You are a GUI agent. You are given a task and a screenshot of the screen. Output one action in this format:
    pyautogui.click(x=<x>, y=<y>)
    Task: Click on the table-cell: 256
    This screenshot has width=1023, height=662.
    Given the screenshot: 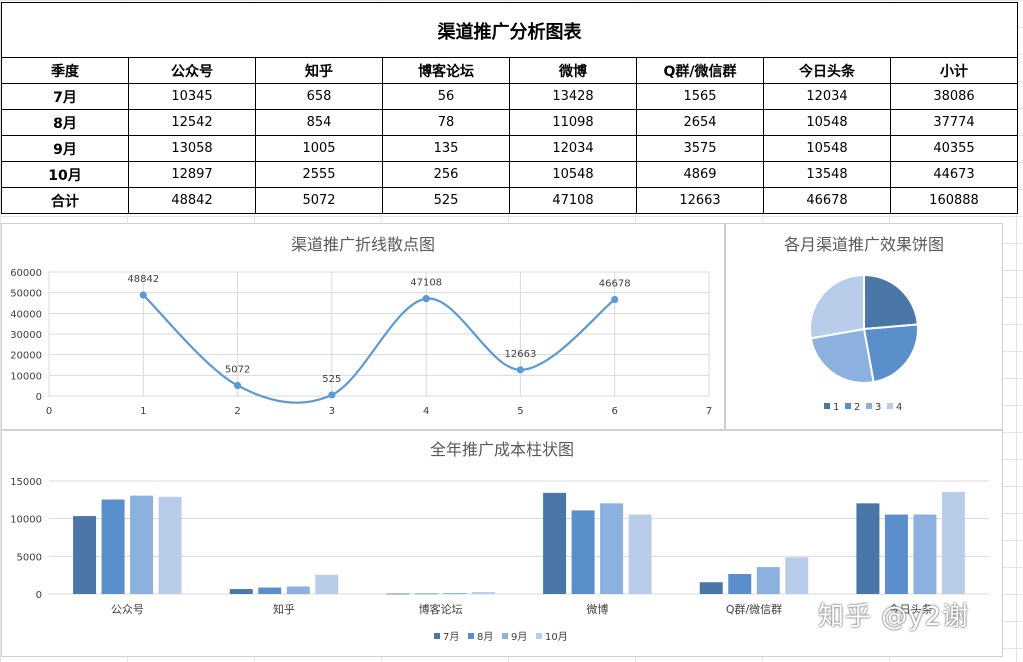 What is the action you would take?
    pyautogui.click(x=446, y=174)
    